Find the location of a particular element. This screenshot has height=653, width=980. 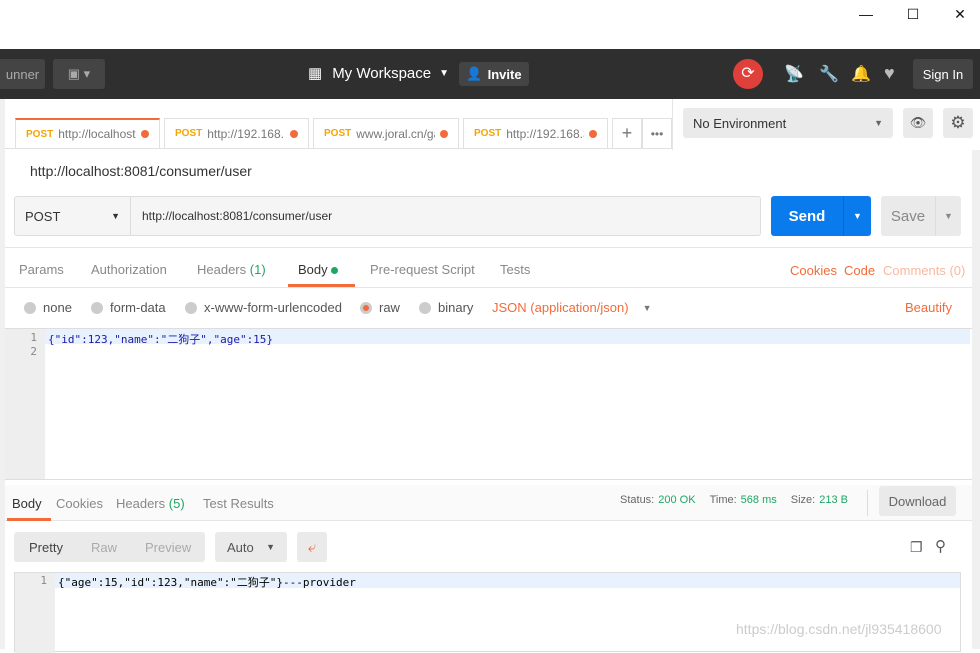

watermark: https://blog.csdn.net/jl935418600 is located at coordinates (839, 629).